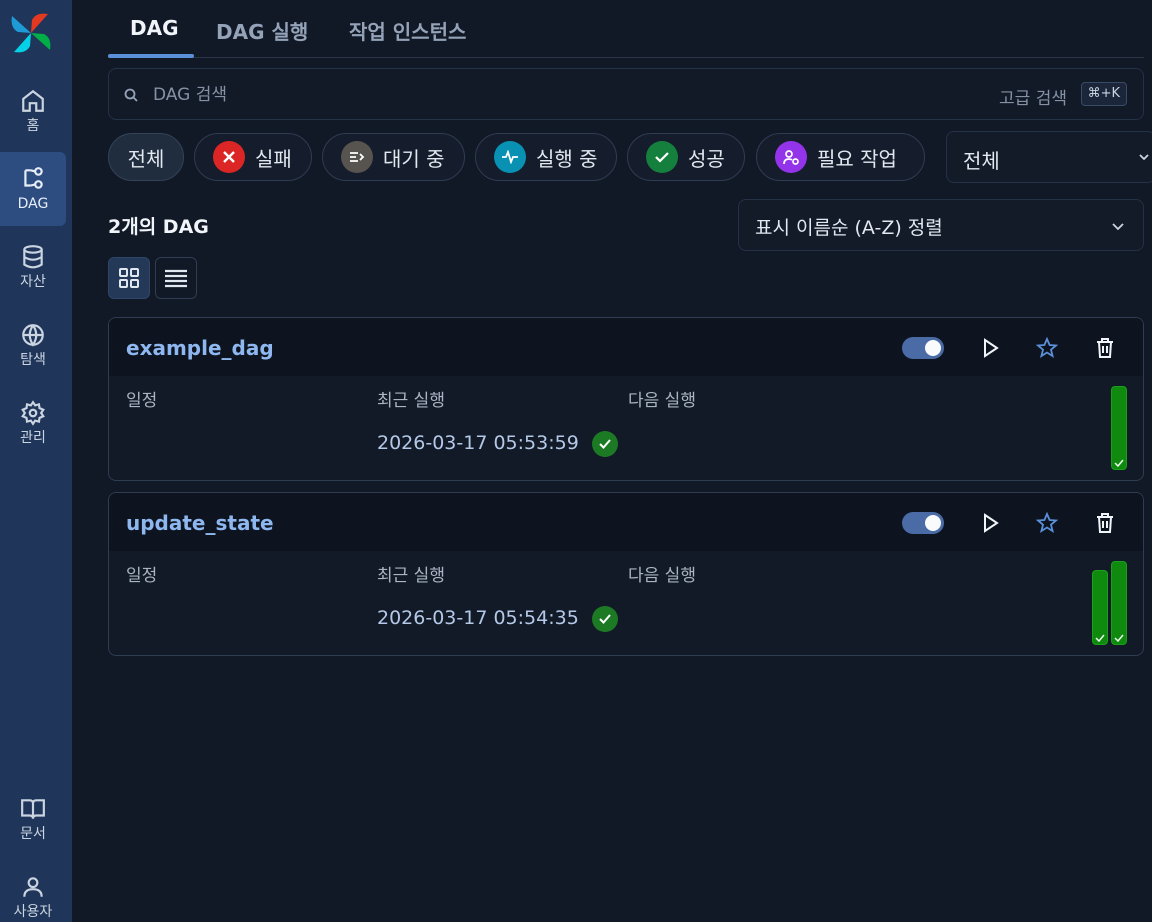  Describe the element at coordinates (414, 158) in the screenshot. I see `filter-label: 대기 중` at that location.